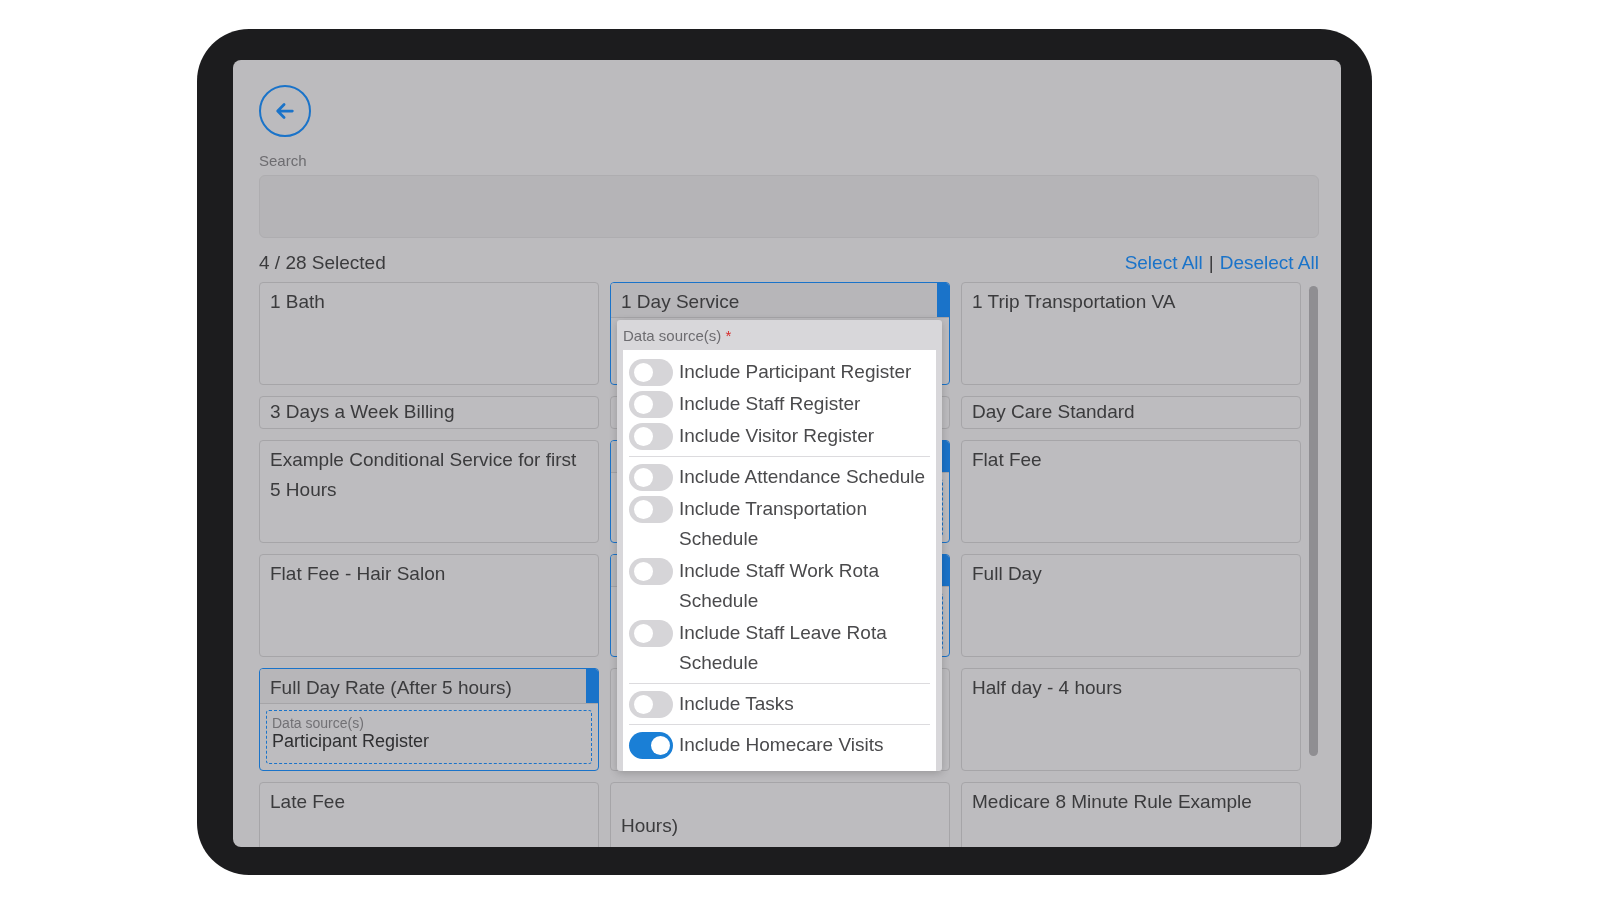 The height and width of the screenshot is (900, 1600). What do you see at coordinates (1131, 605) in the screenshot?
I see `service-card: Full Day` at bounding box center [1131, 605].